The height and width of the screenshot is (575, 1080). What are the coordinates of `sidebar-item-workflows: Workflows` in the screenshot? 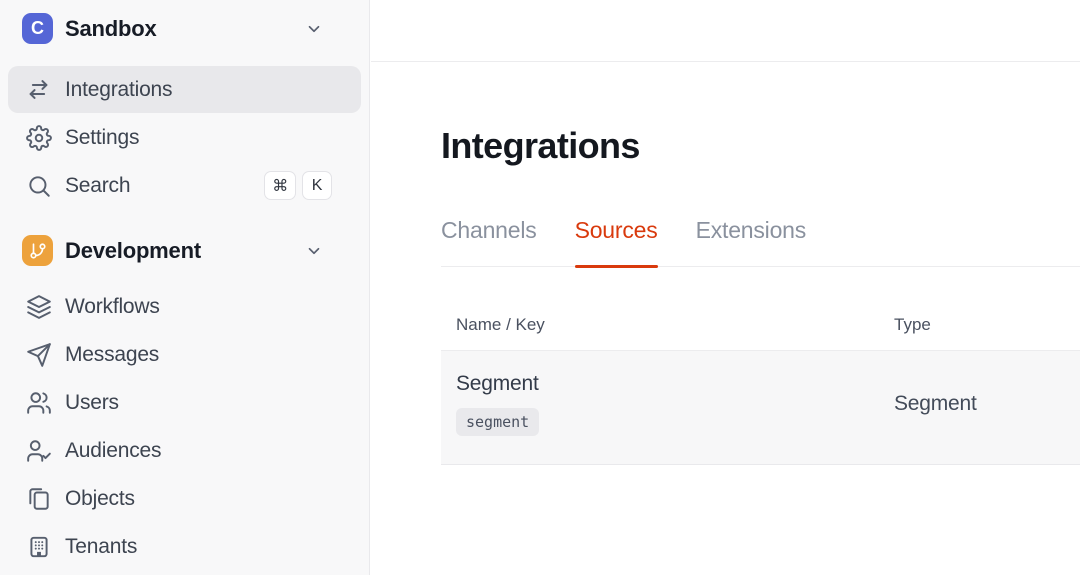 It's located at (184, 306).